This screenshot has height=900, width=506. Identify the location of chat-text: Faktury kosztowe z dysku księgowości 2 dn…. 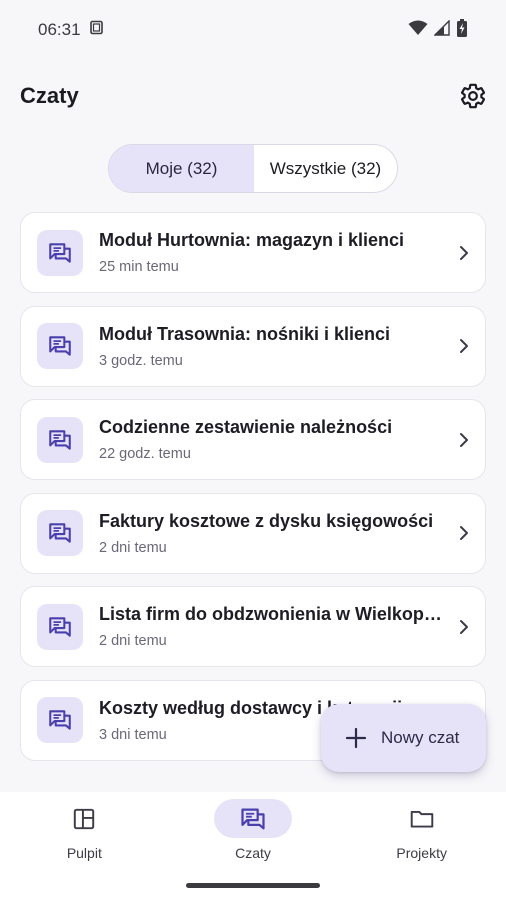
(273, 533).